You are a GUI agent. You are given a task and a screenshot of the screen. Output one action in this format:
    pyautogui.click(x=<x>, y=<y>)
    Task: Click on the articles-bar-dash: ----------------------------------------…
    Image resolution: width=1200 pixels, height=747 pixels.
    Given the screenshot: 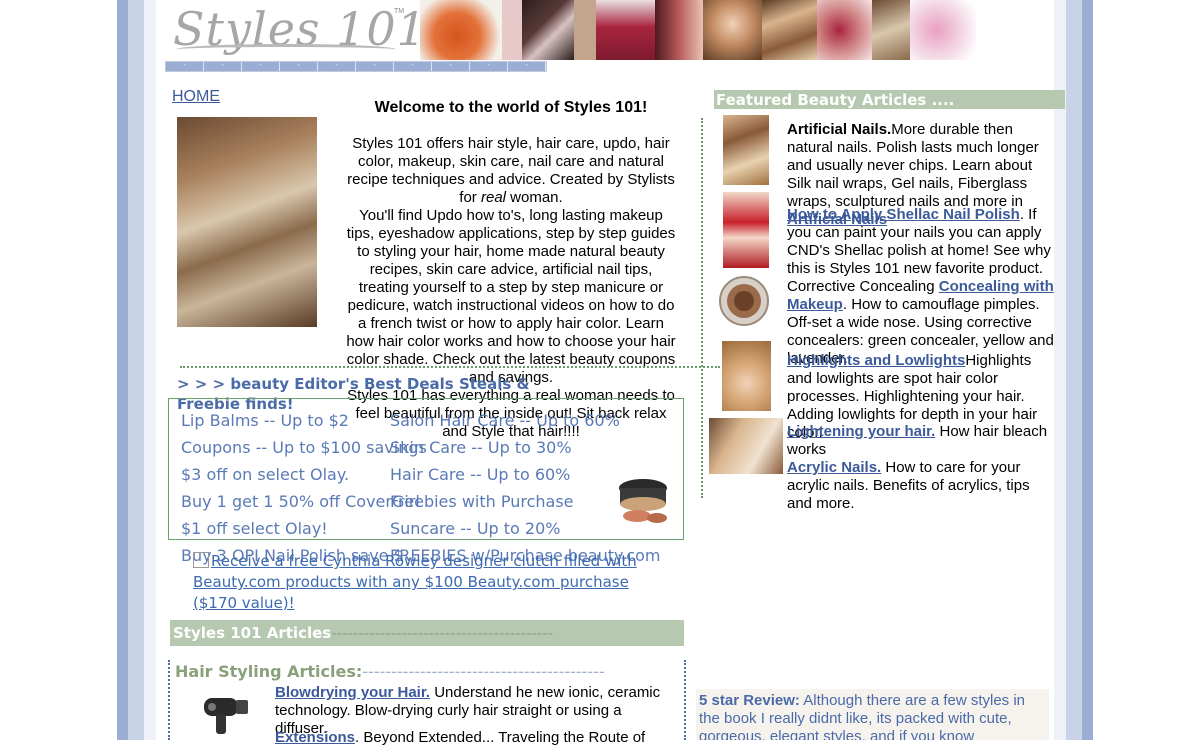 What is the action you would take?
    pyautogui.click(x=442, y=633)
    